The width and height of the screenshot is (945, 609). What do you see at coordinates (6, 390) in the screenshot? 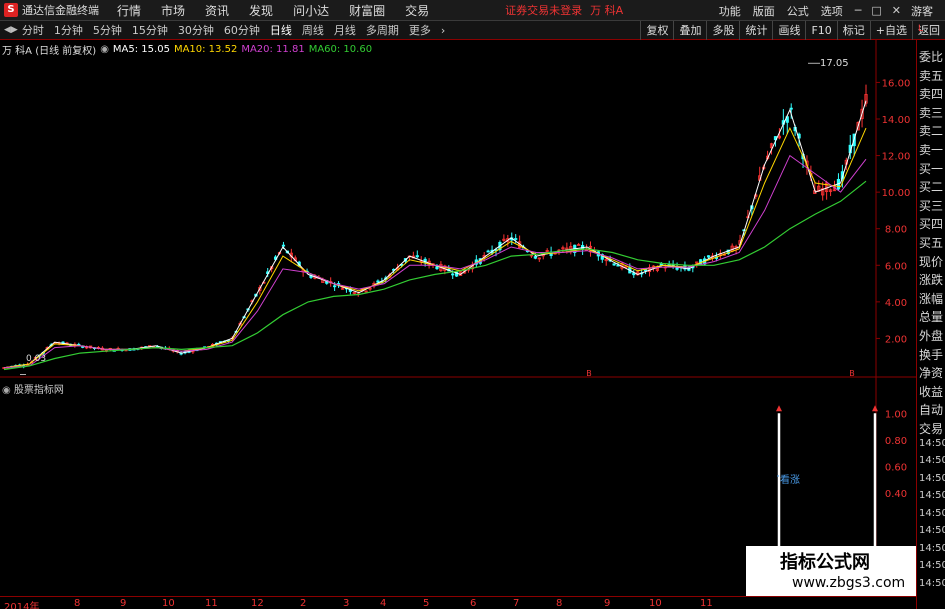
I see `indicator-toggle-icon: ◉` at bounding box center [6, 390].